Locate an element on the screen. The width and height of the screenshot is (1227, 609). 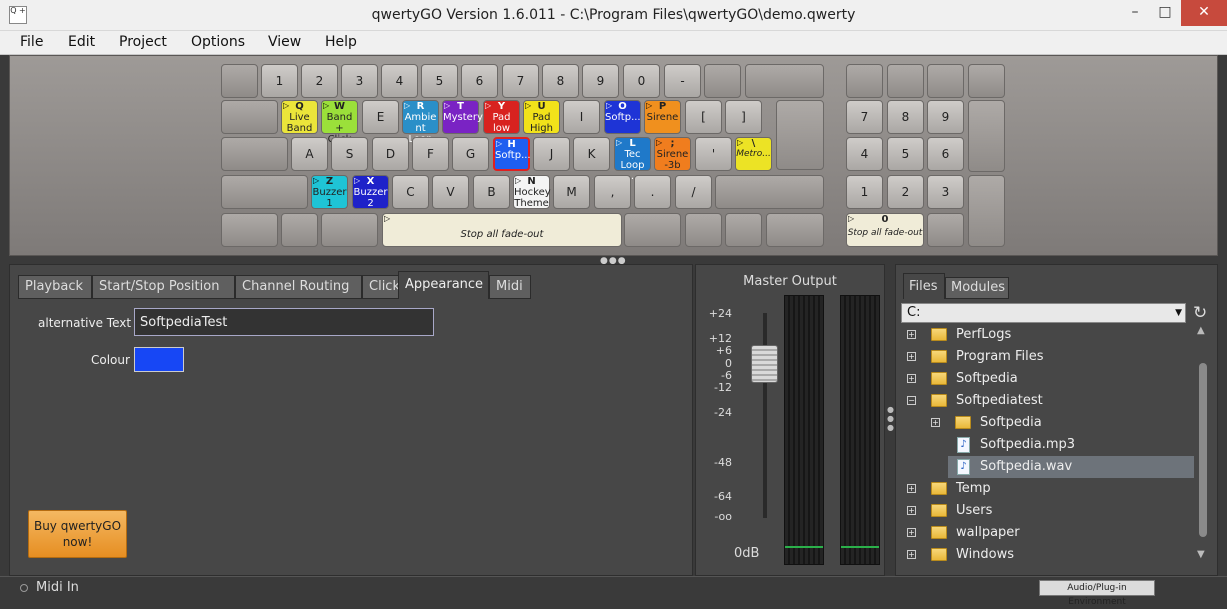
key-b: B is located at coordinates (491, 192).